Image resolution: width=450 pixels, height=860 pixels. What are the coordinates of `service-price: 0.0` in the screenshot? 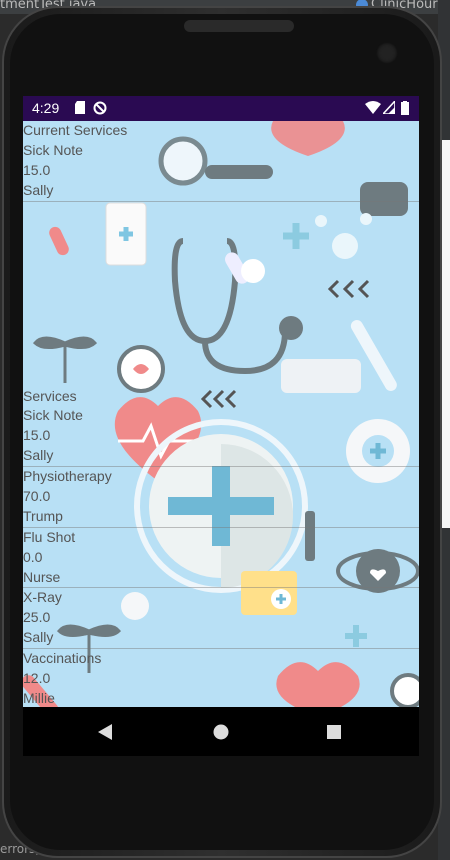 It's located at (33, 556).